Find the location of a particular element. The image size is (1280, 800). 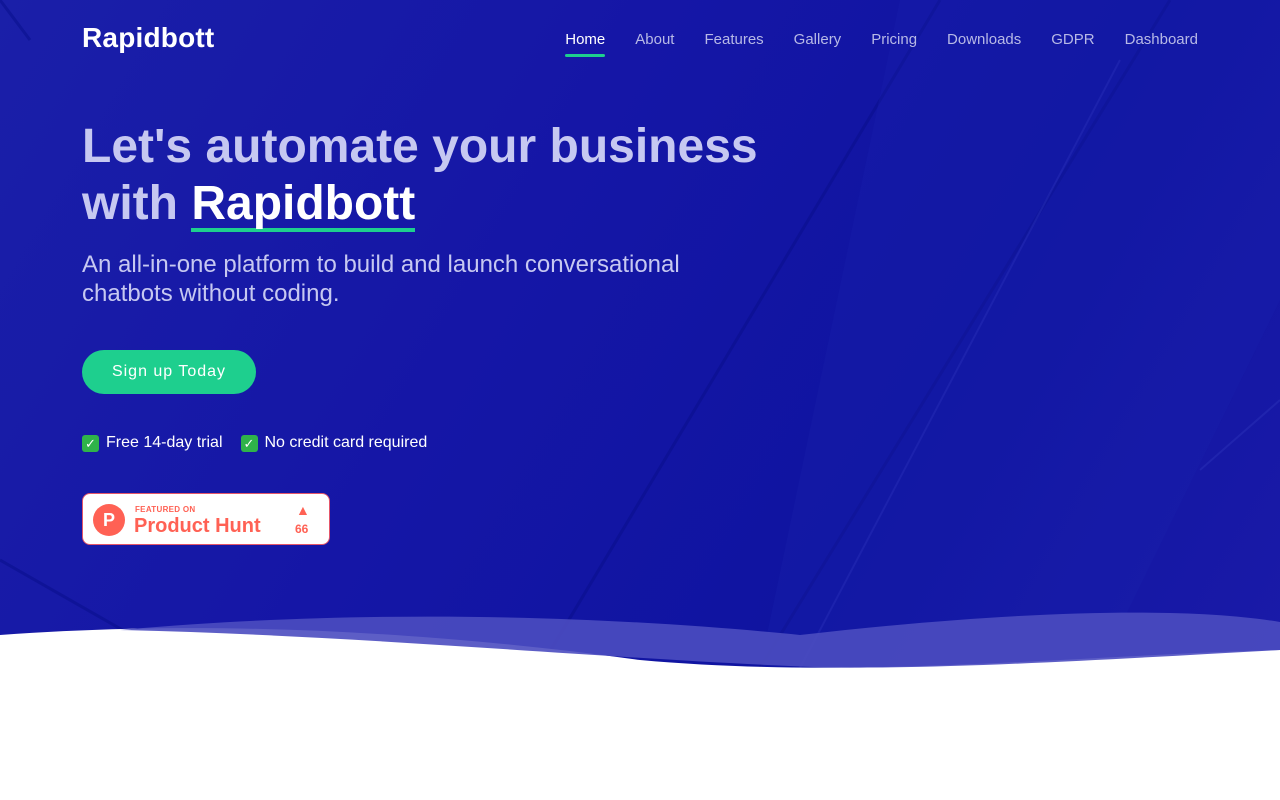

signup-button: Sign up Today is located at coordinates (169, 372).